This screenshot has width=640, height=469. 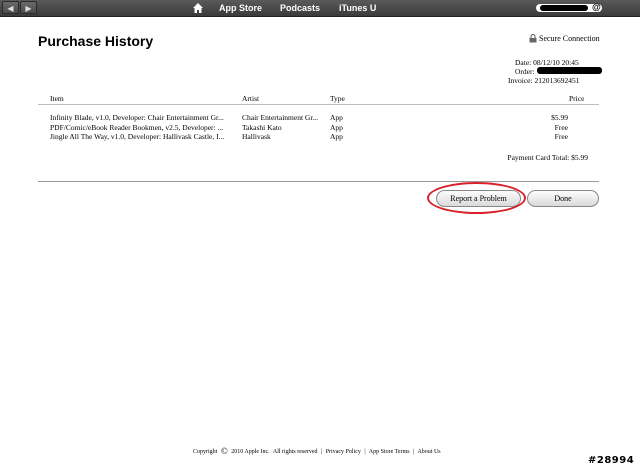 I want to click on back-button: ◀, so click(x=10, y=7).